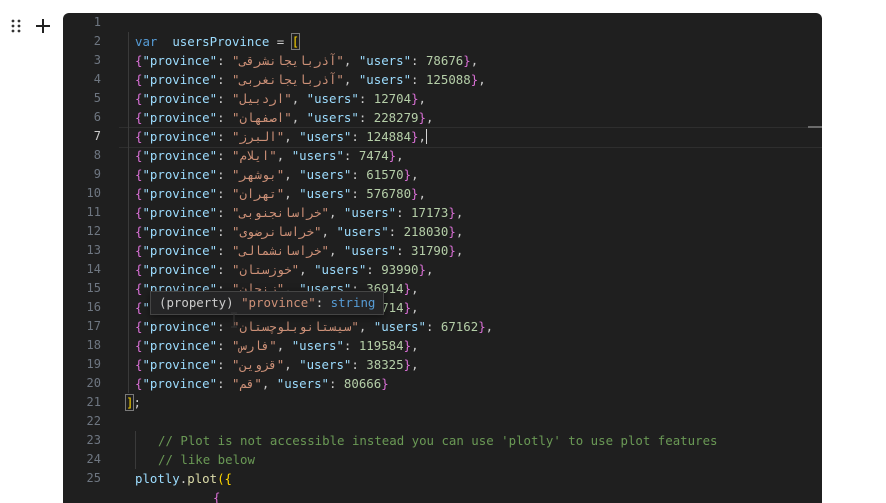 The width and height of the screenshot is (886, 503). Describe the element at coordinates (128, 212) in the screenshot. I see `indent-guide` at that location.